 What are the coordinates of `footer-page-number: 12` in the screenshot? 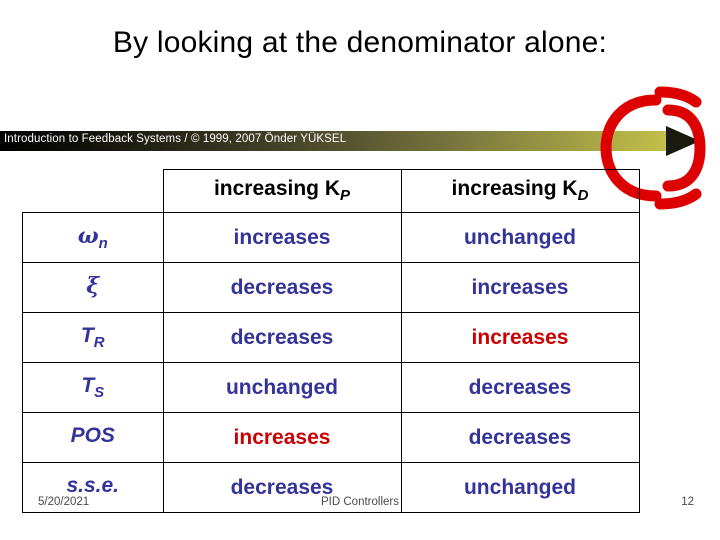 It's located at (687, 502).